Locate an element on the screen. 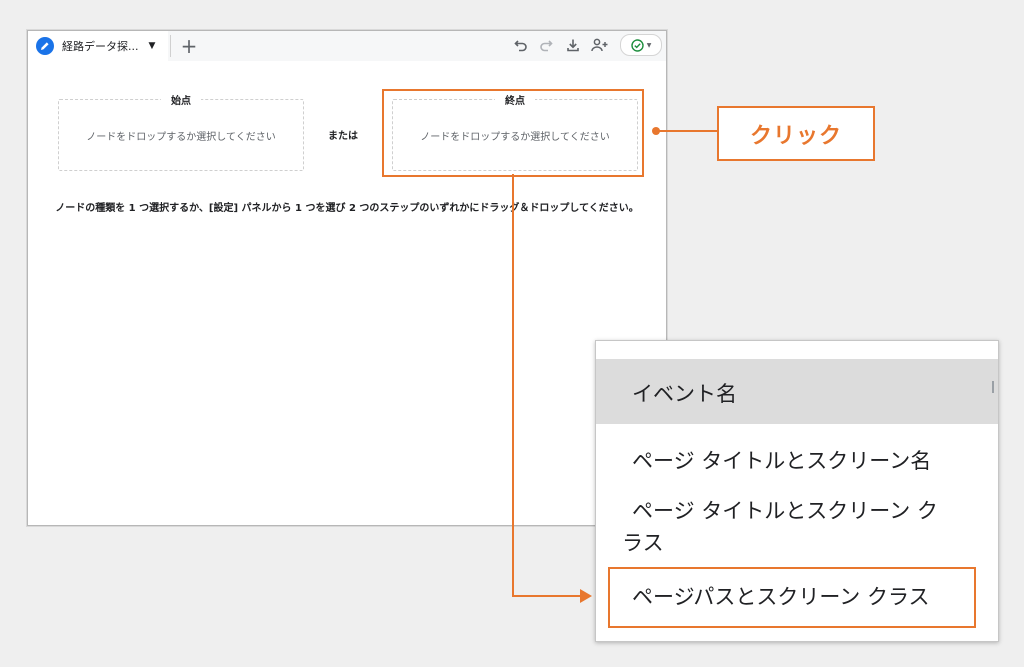  tab-exploration: 経路データ探... ▼ is located at coordinates (98, 46).